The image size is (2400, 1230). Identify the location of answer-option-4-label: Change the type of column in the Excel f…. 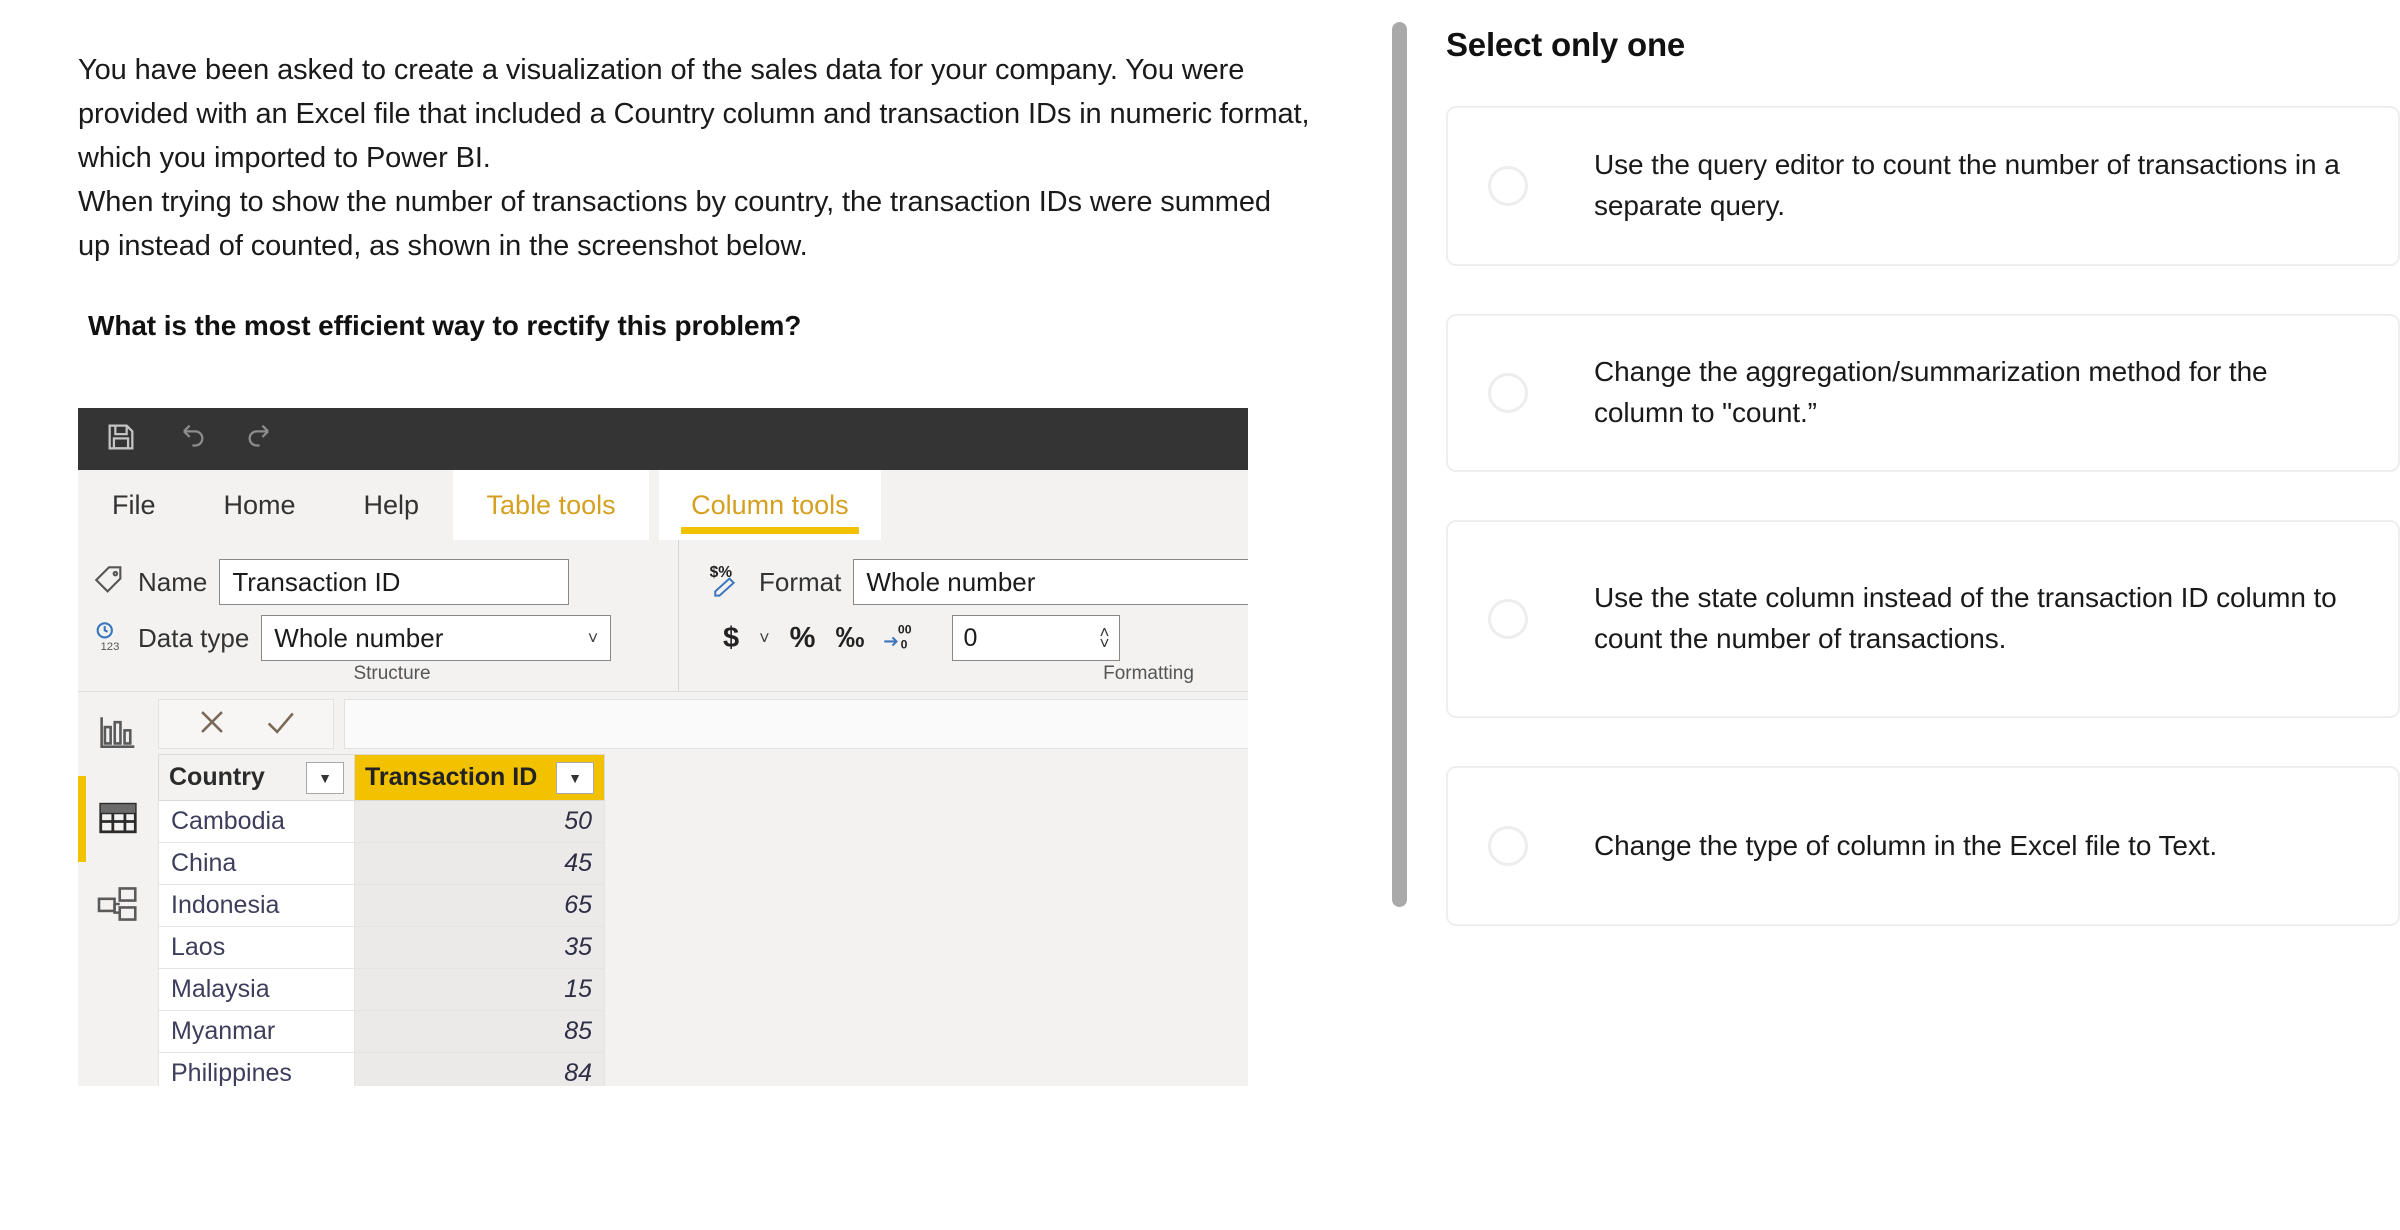
(1906, 845).